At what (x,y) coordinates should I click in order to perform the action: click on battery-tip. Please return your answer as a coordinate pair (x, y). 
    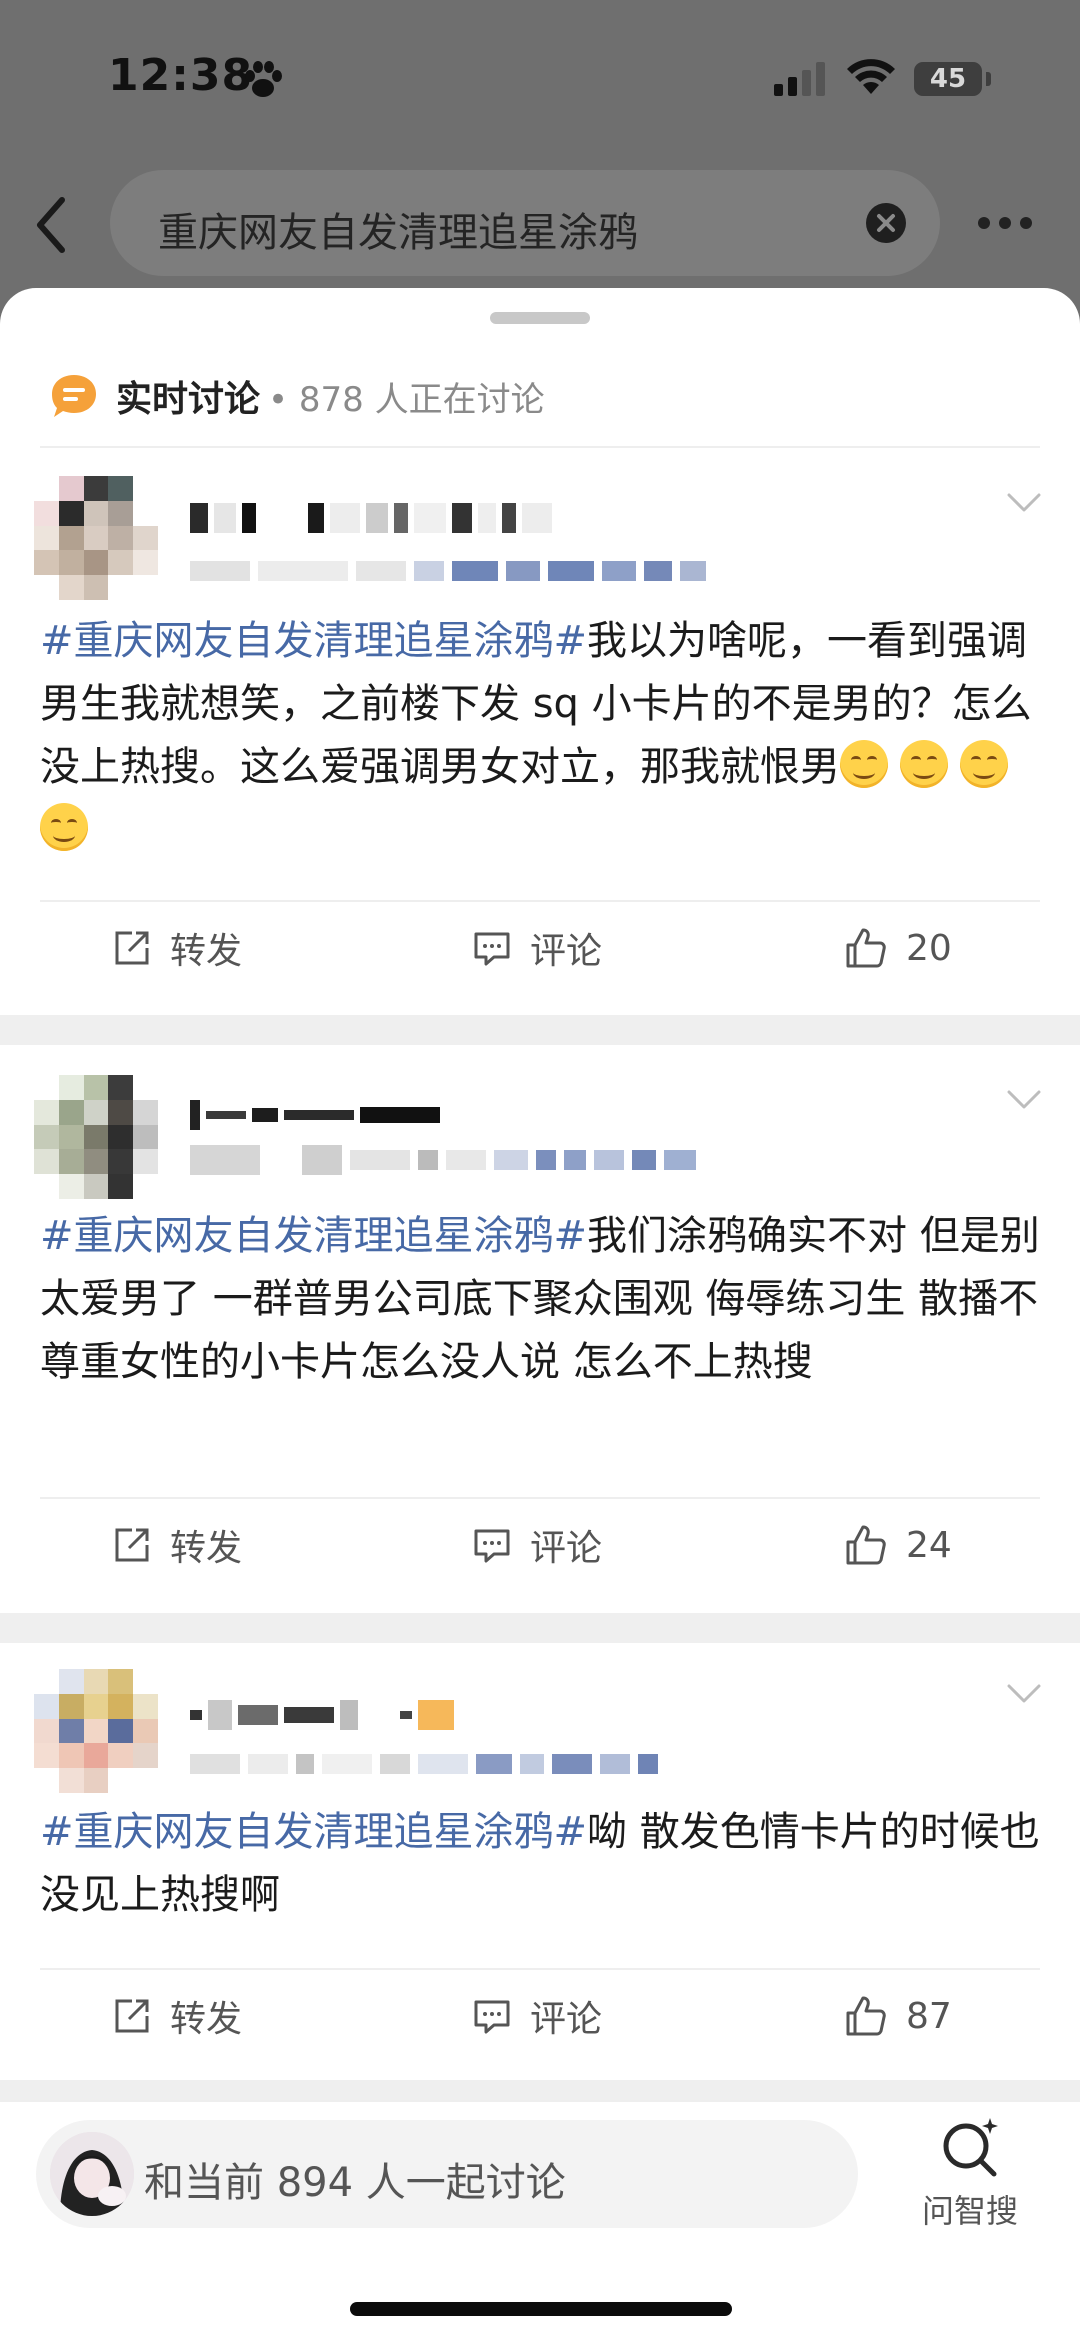
    Looking at the image, I should click on (988, 79).